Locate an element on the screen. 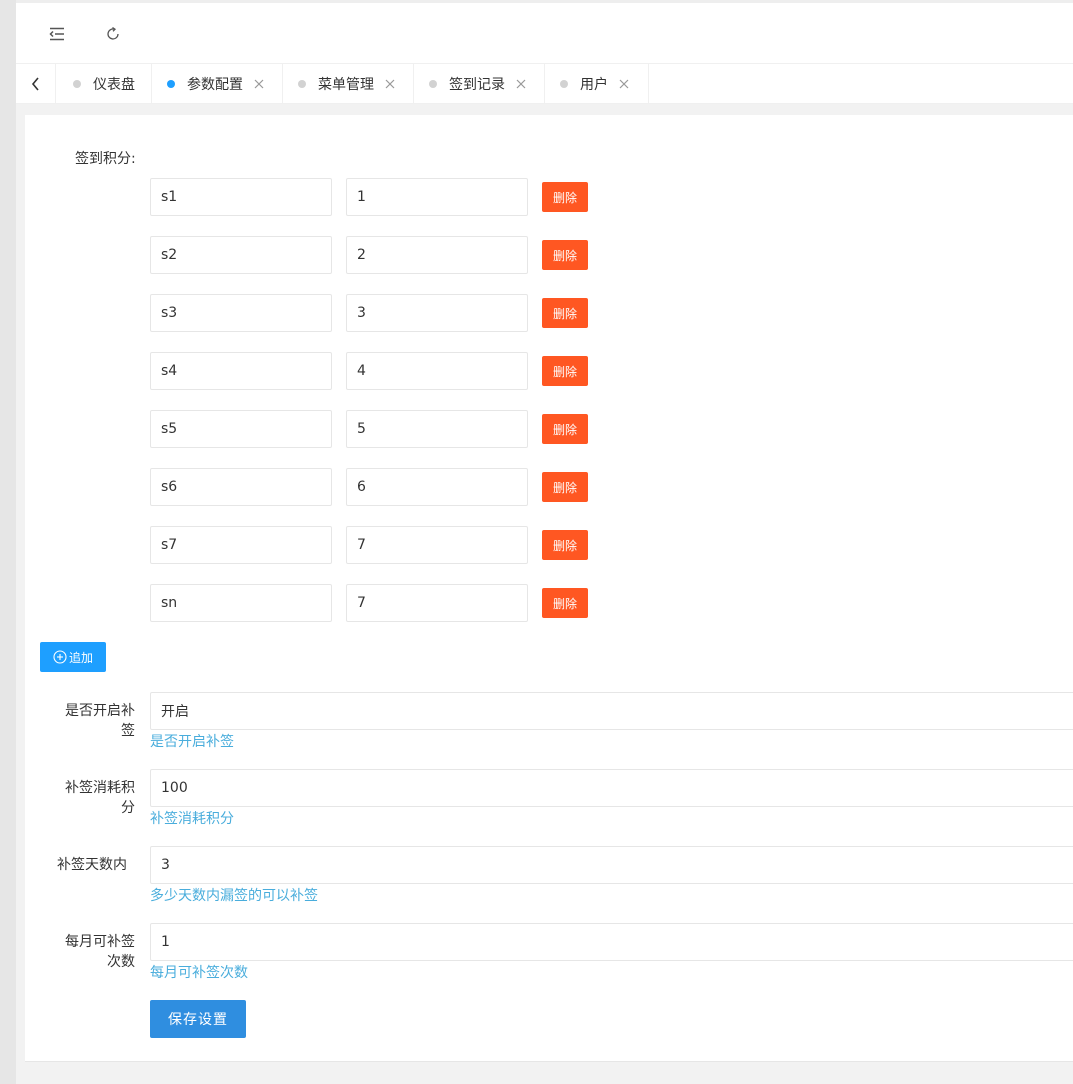 Image resolution: width=1073 pixels, height=1084 pixels. help-text: 是否开启补签 is located at coordinates (192, 742).